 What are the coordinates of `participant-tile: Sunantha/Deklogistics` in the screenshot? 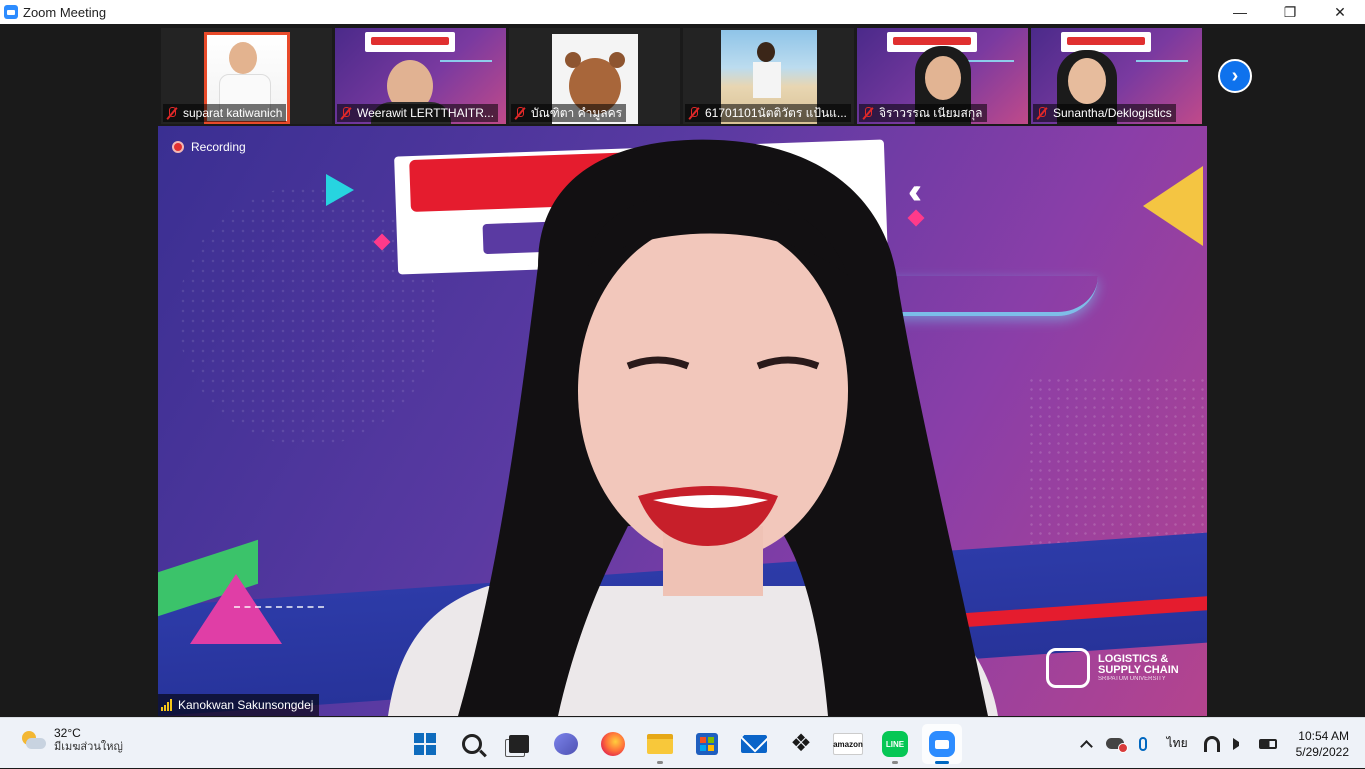 It's located at (1116, 76).